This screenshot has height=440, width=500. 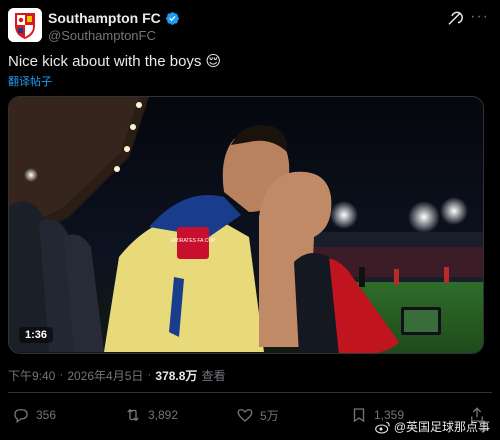 I want to click on watermark-text: @英国足球那点事, so click(x=441, y=427).